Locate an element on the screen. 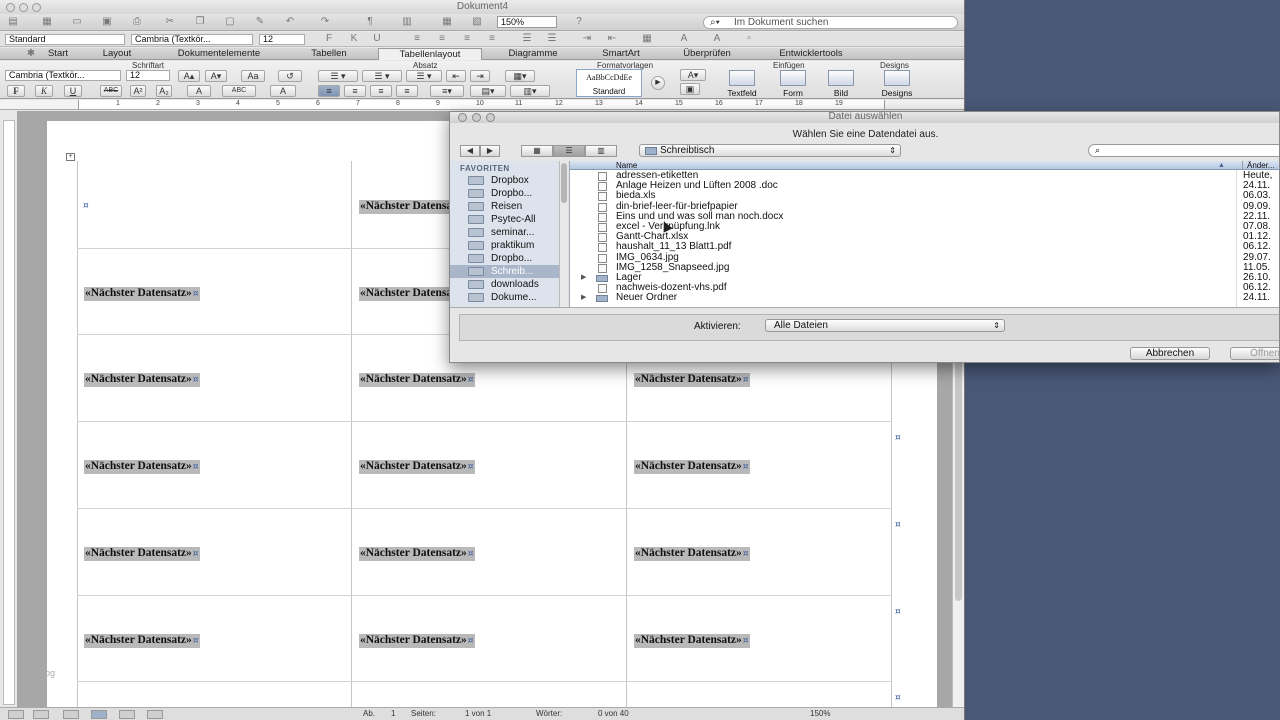 The image size is (1280, 720). forward-button: ▶ is located at coordinates (490, 151).